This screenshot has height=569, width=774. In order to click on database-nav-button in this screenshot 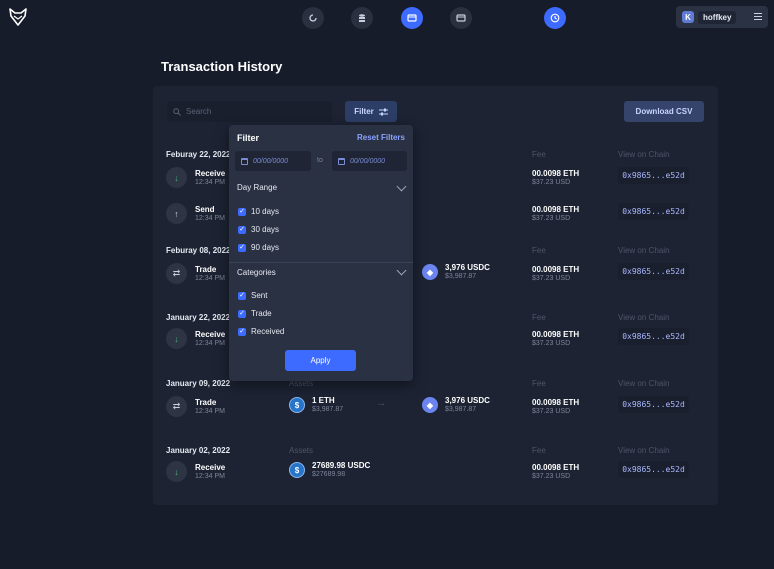, I will do `click(362, 18)`.